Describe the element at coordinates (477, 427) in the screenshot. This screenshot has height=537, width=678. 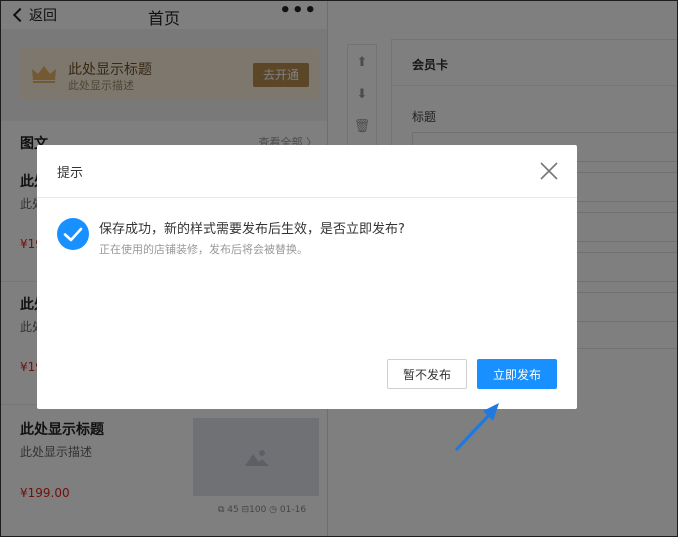
I see `pointer-arrow-icon` at that location.